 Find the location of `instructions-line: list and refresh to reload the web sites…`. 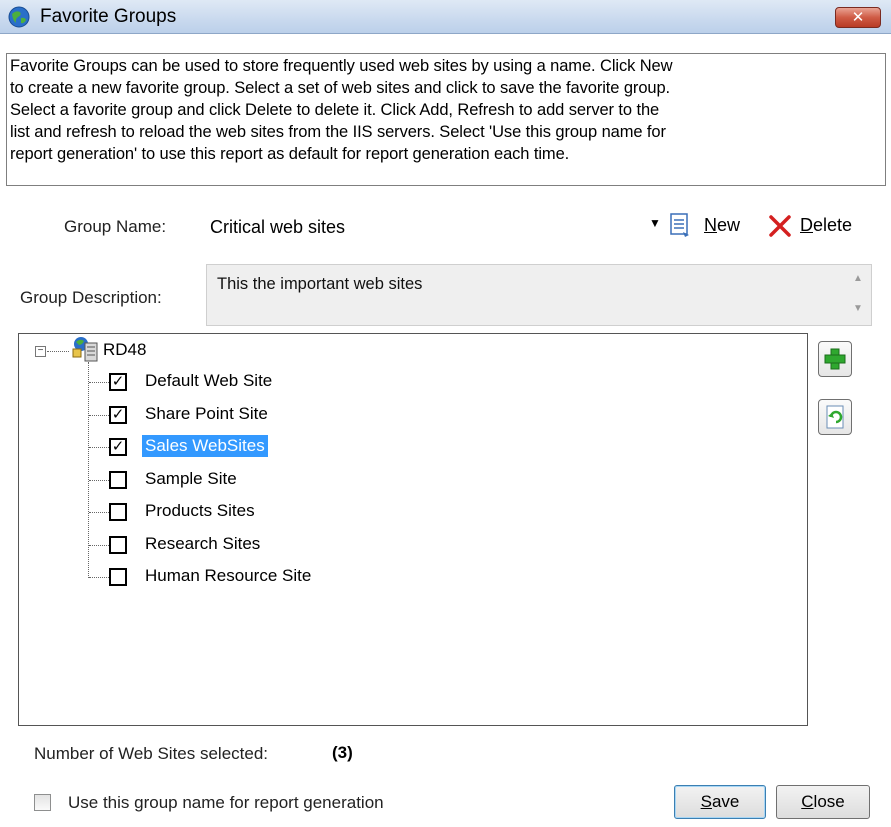

instructions-line: list and refresh to reload the web sites… is located at coordinates (338, 132).